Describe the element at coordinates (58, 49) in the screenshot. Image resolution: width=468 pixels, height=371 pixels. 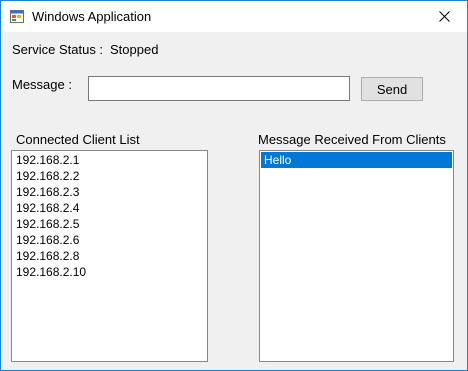
I see `service-status-label: Service Status :` at that location.